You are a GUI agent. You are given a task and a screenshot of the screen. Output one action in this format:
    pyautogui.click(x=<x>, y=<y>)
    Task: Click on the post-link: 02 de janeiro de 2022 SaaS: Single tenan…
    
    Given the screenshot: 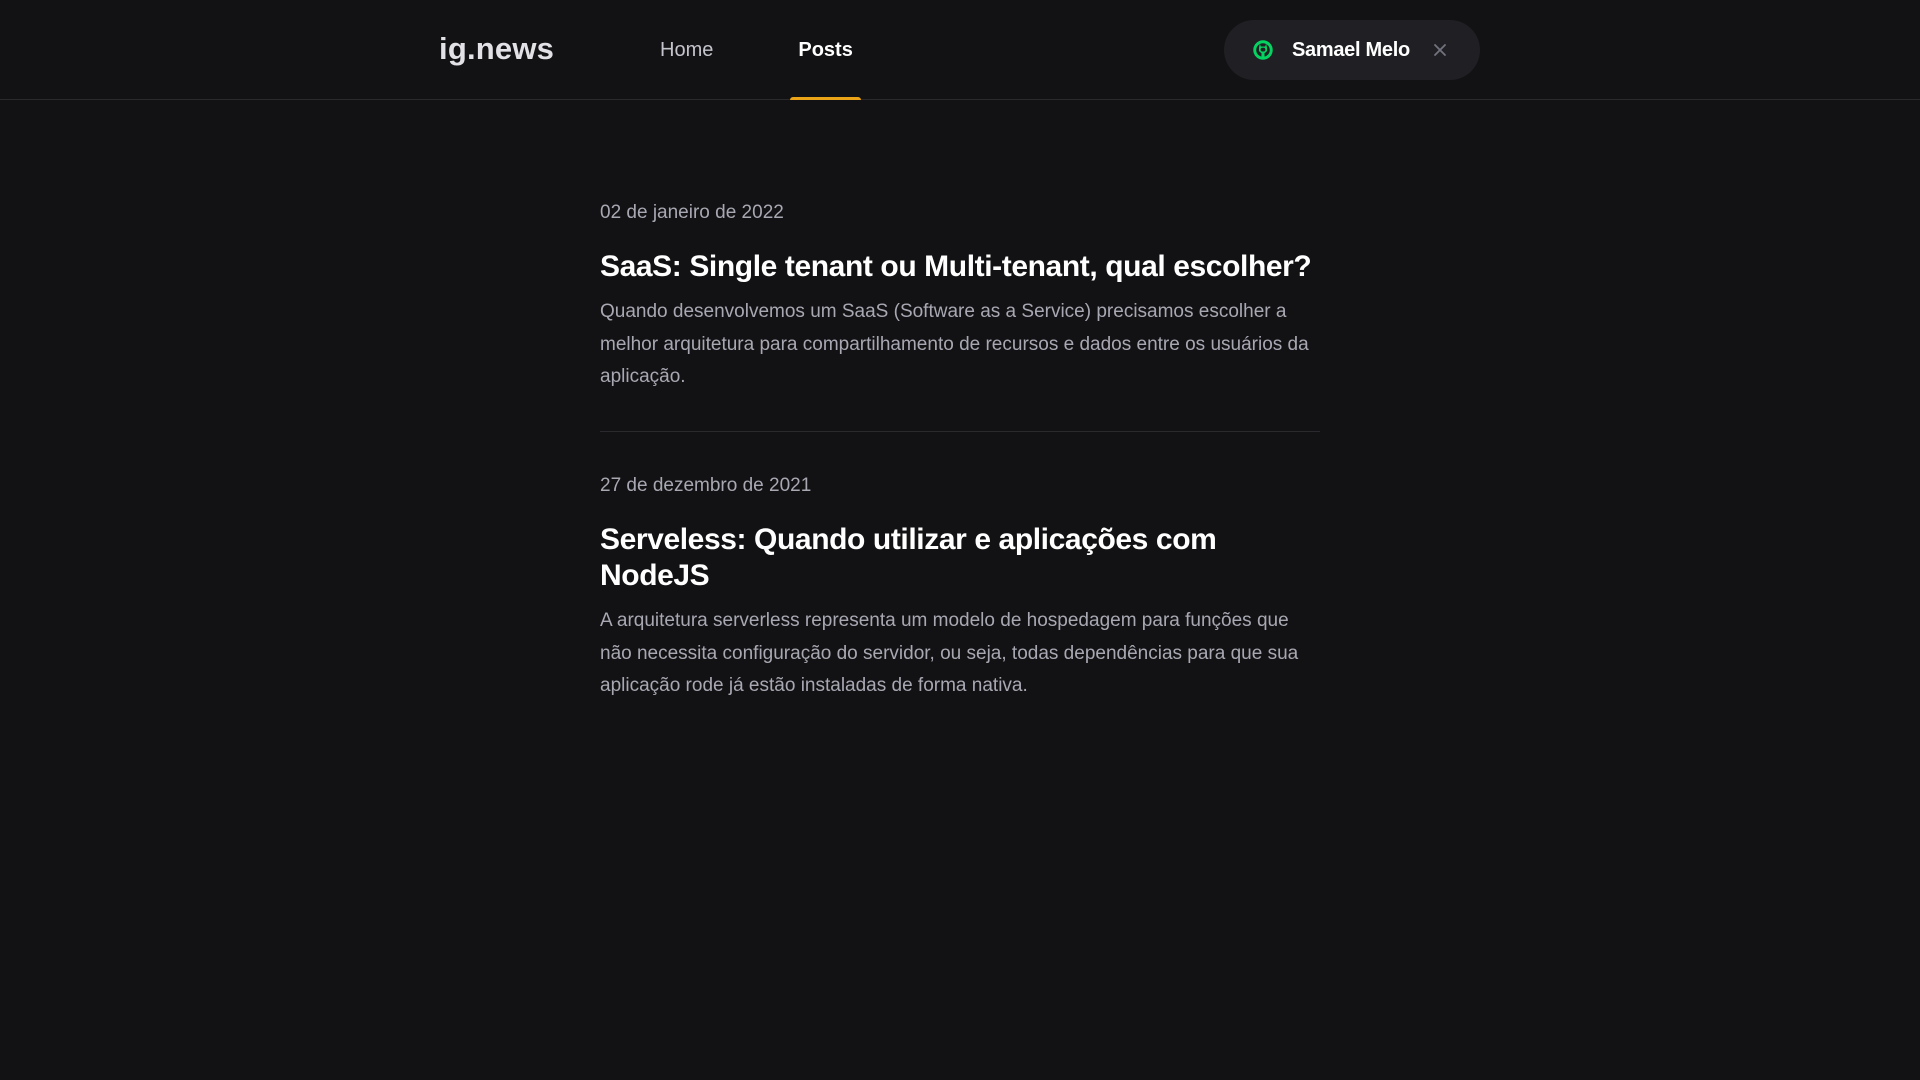 What is the action you would take?
    pyautogui.click(x=960, y=298)
    